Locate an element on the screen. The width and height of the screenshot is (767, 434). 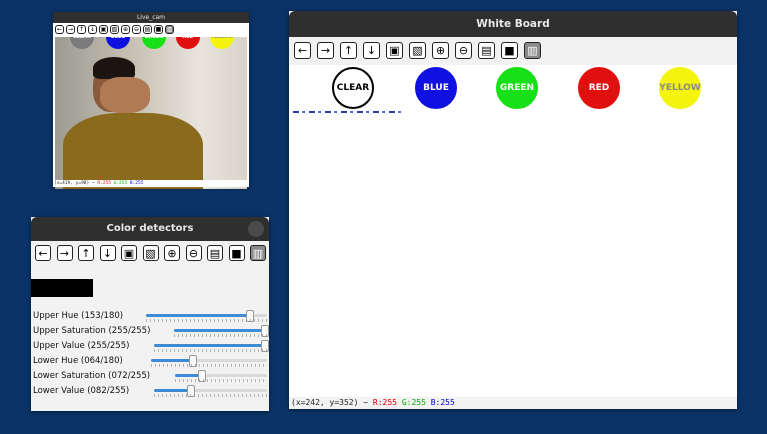
wb-clear-button: CLEAR is located at coordinates (353, 88).